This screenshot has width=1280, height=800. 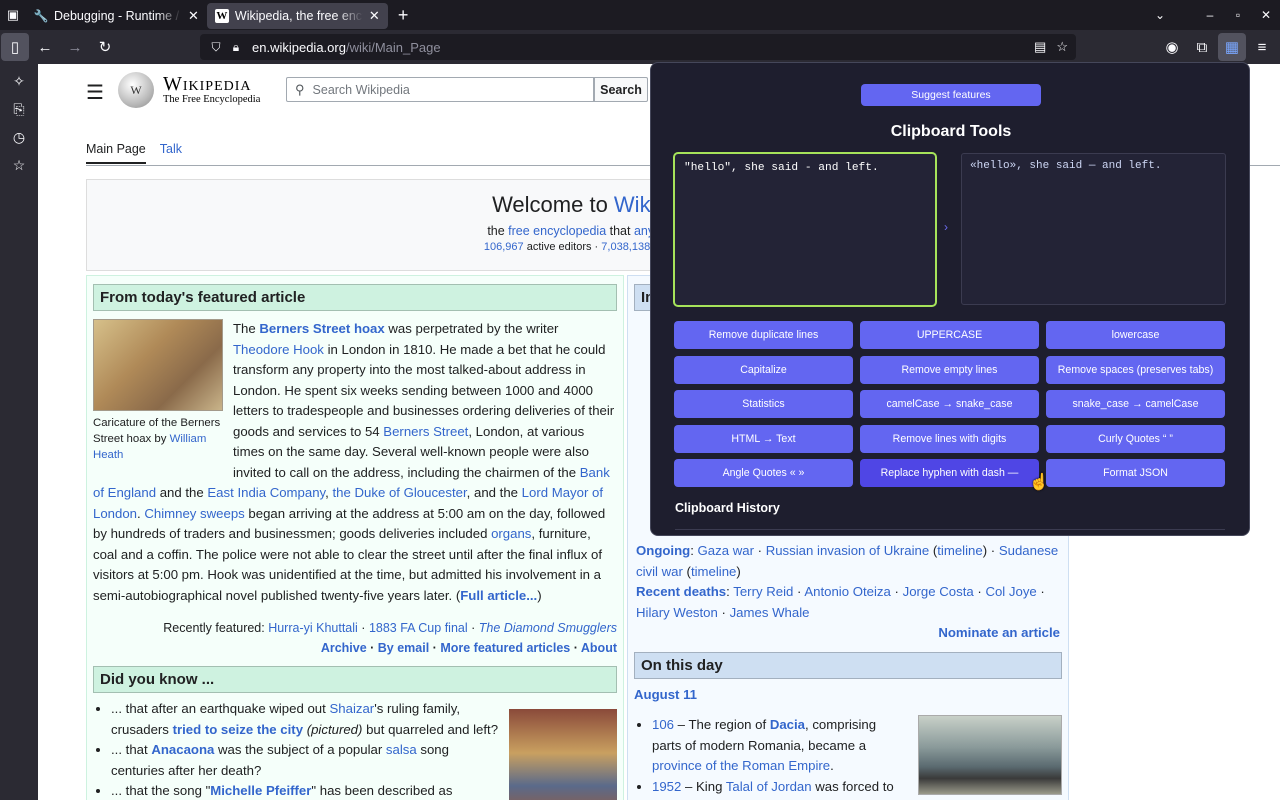 I want to click on province-link: province of the Roman Empire, so click(x=741, y=765).